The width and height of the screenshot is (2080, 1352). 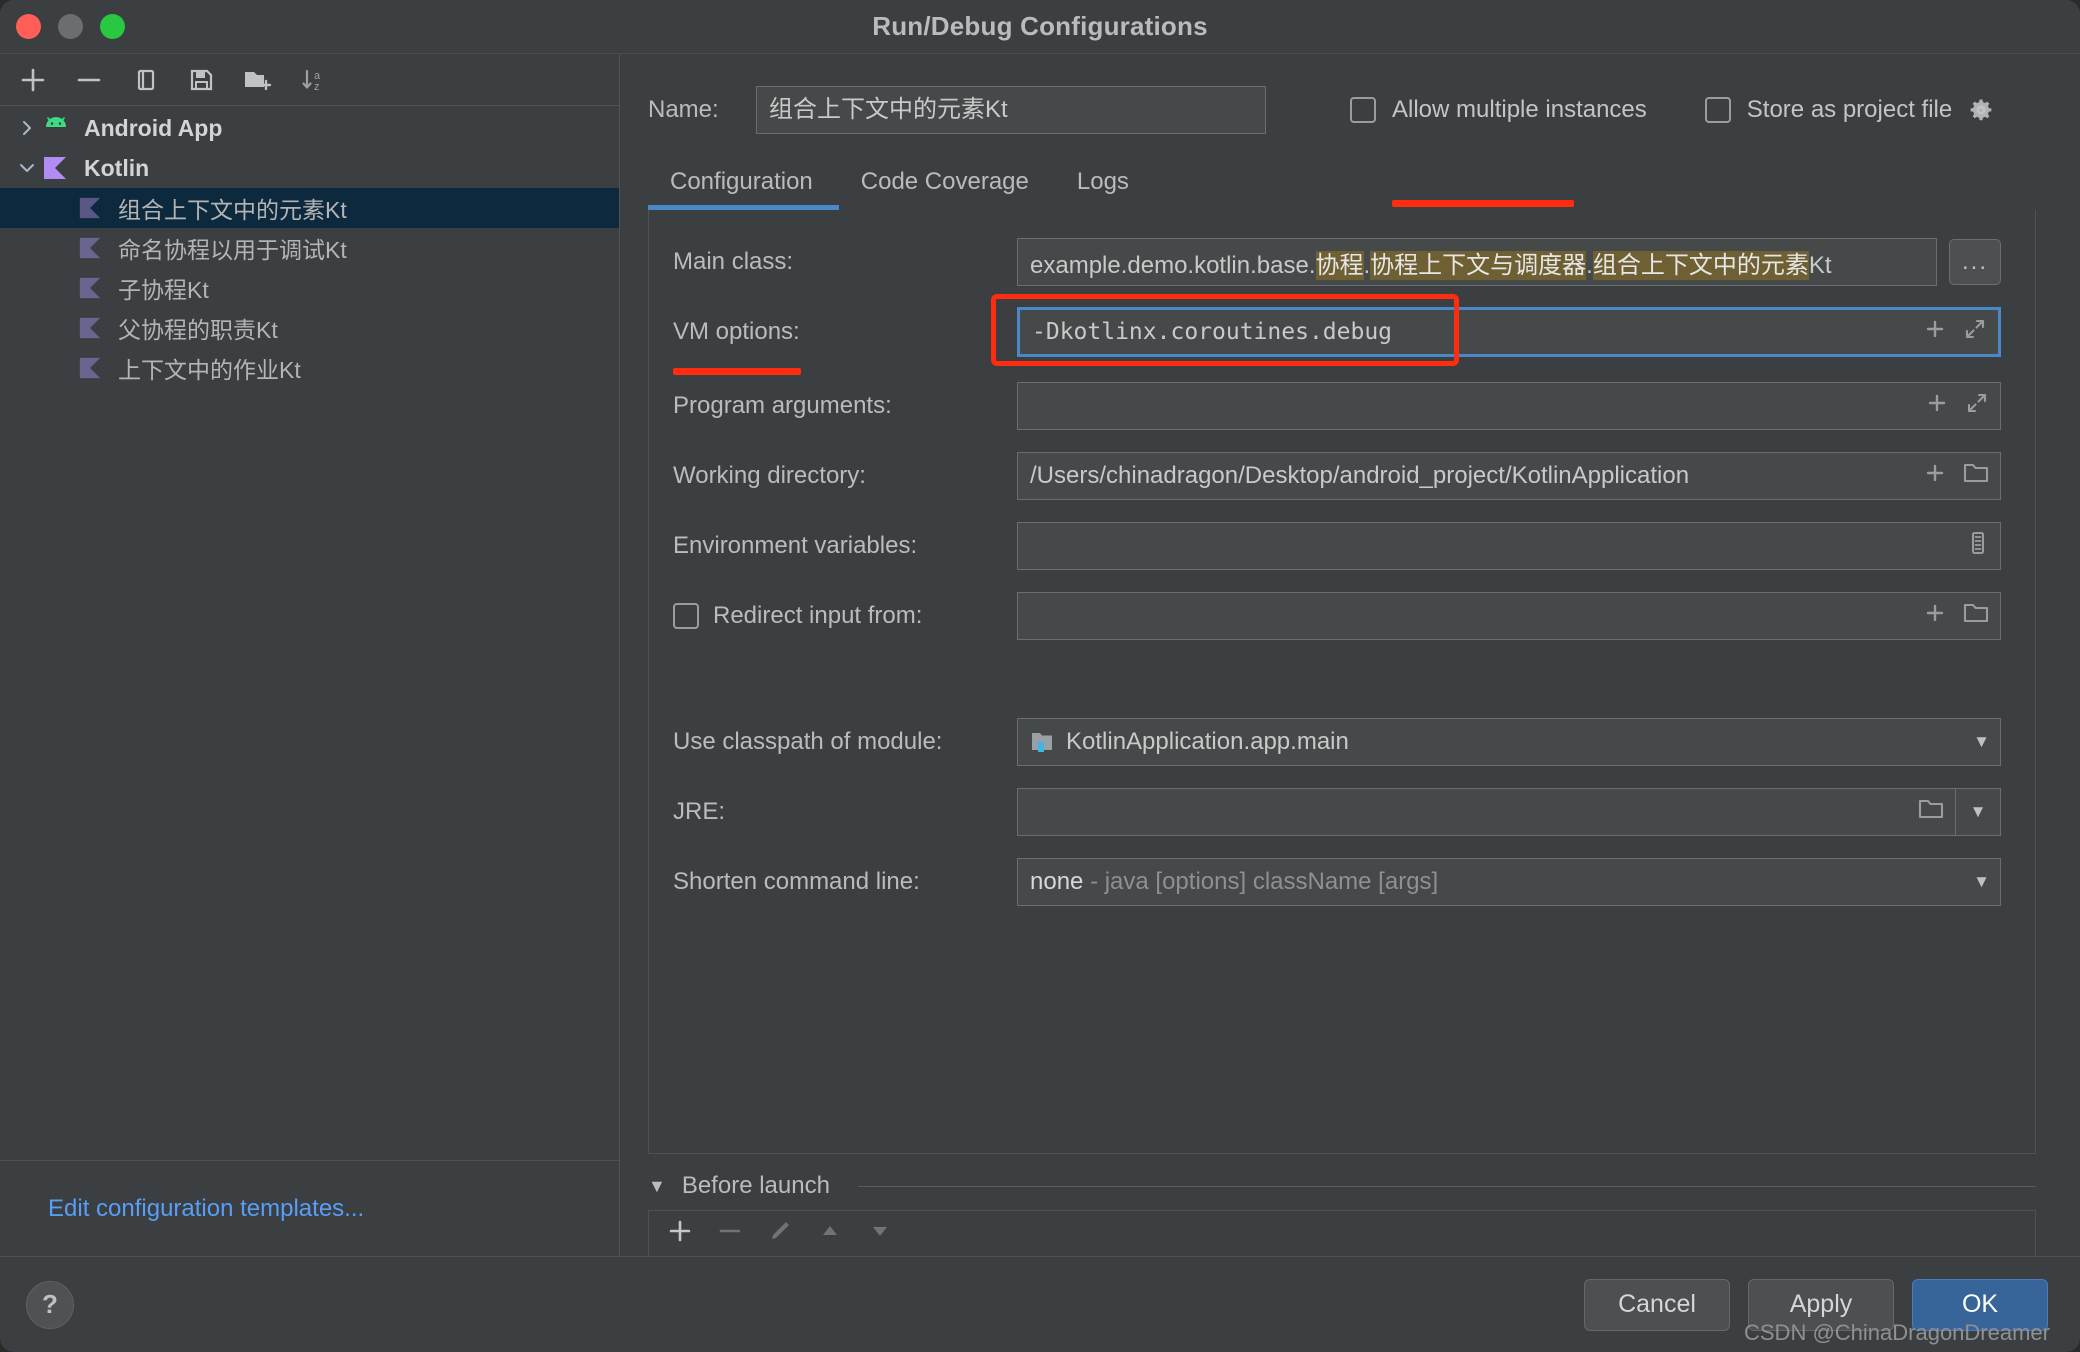 What do you see at coordinates (198, 330) in the screenshot?
I see `sidebar-item-label: 父协程的职责Kt` at bounding box center [198, 330].